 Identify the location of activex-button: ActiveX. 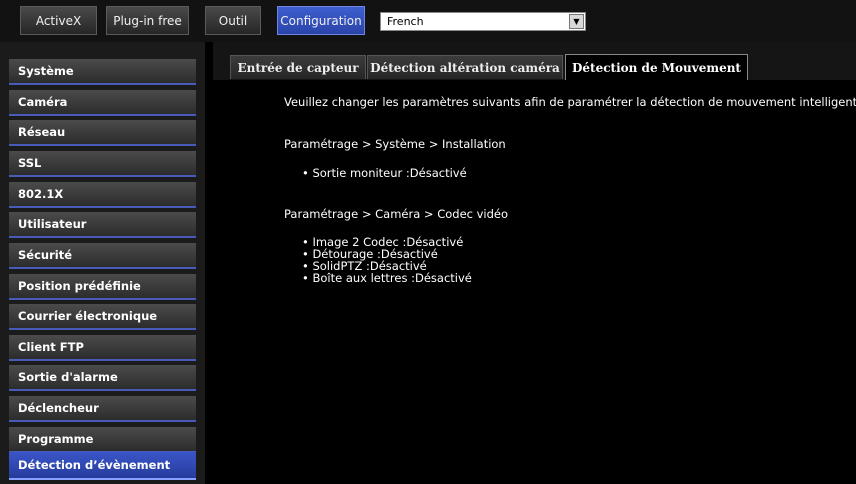
(58, 20).